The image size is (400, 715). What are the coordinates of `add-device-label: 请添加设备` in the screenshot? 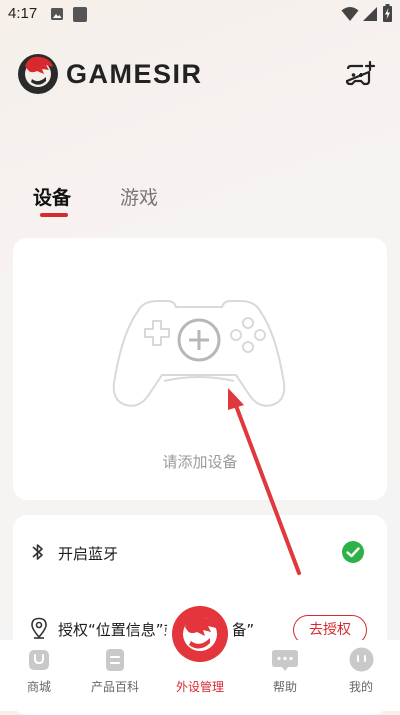 It's located at (200, 462).